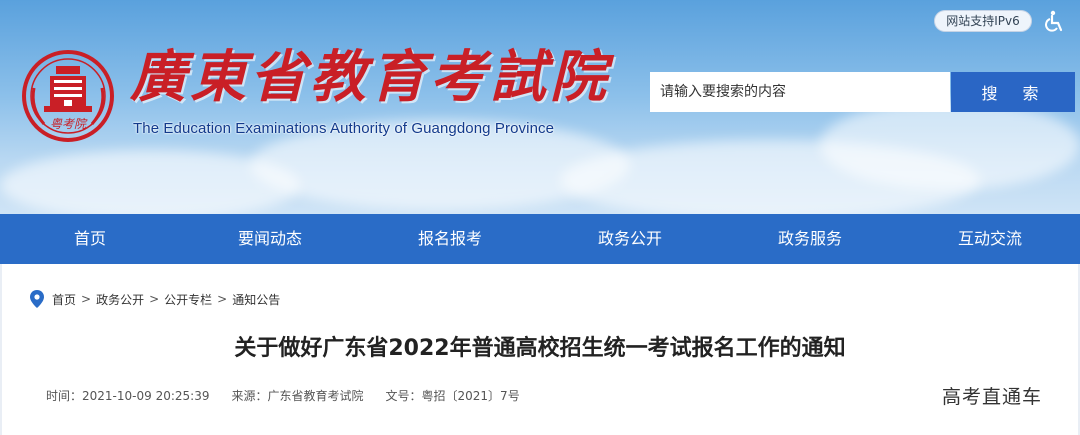 The height and width of the screenshot is (435, 1080). I want to click on nav-item-interaction: 互动交流, so click(990, 239).